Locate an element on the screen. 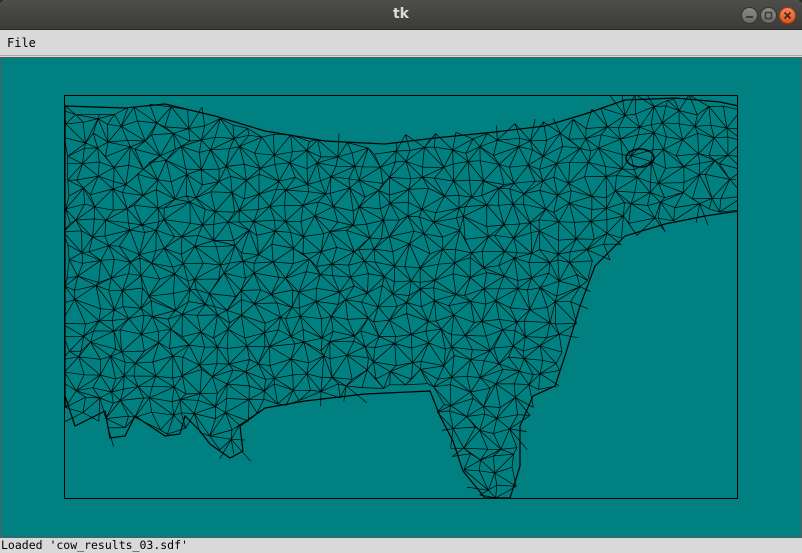 The width and height of the screenshot is (802, 553). window-title: tk is located at coordinates (400, 14).